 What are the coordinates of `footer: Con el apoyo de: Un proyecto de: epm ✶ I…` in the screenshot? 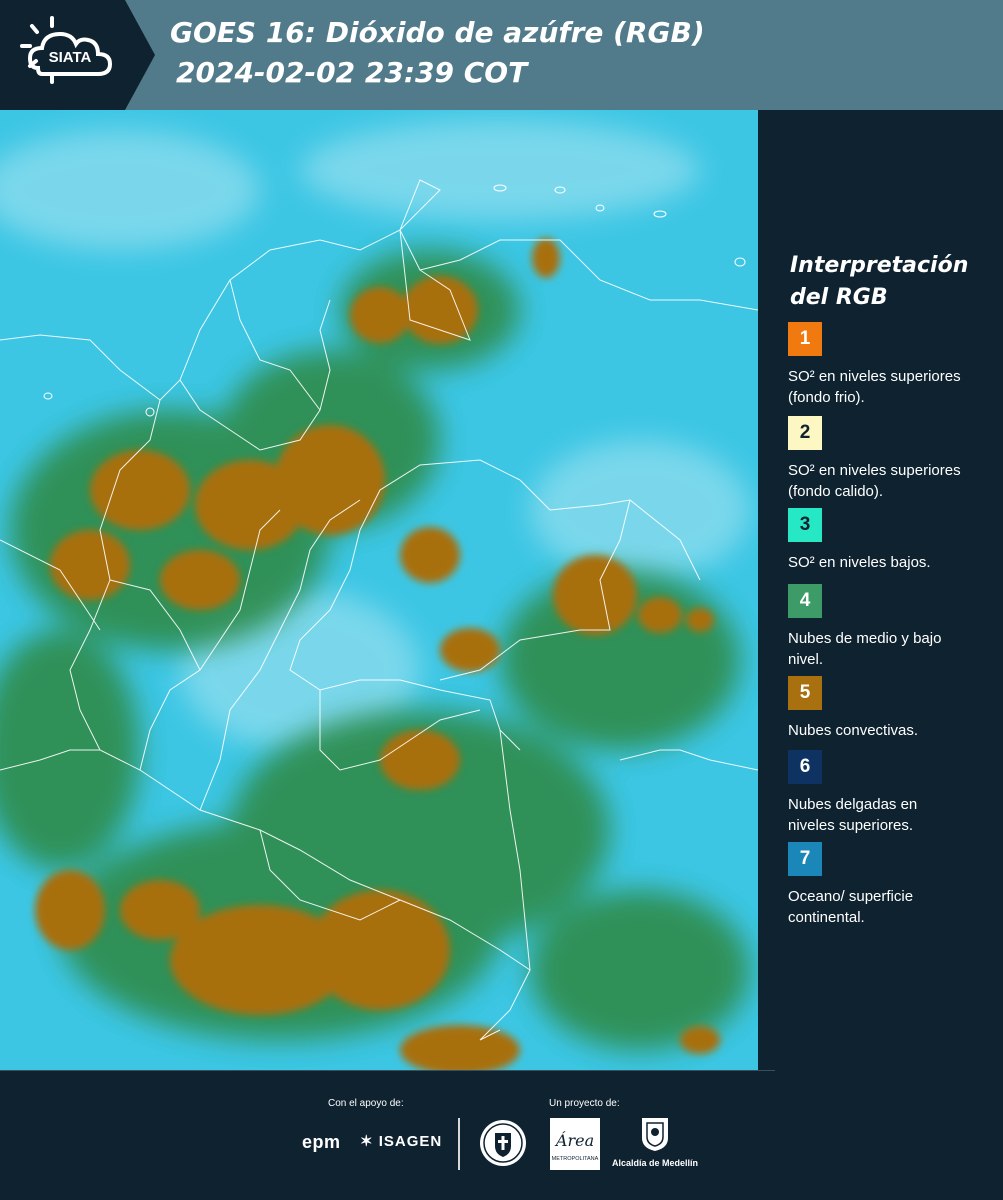 It's located at (501, 1135).